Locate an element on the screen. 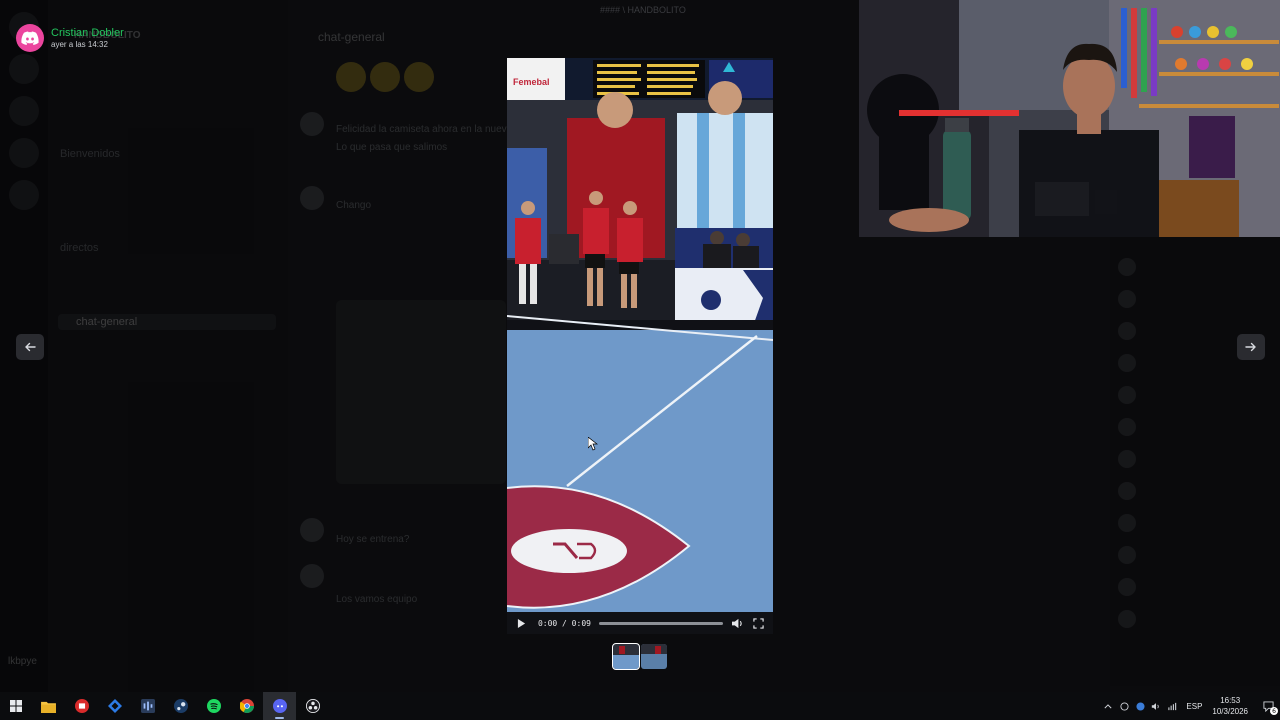 The height and width of the screenshot is (720, 1280). clock: 16:53 10/3/2026 is located at coordinates (1230, 706).